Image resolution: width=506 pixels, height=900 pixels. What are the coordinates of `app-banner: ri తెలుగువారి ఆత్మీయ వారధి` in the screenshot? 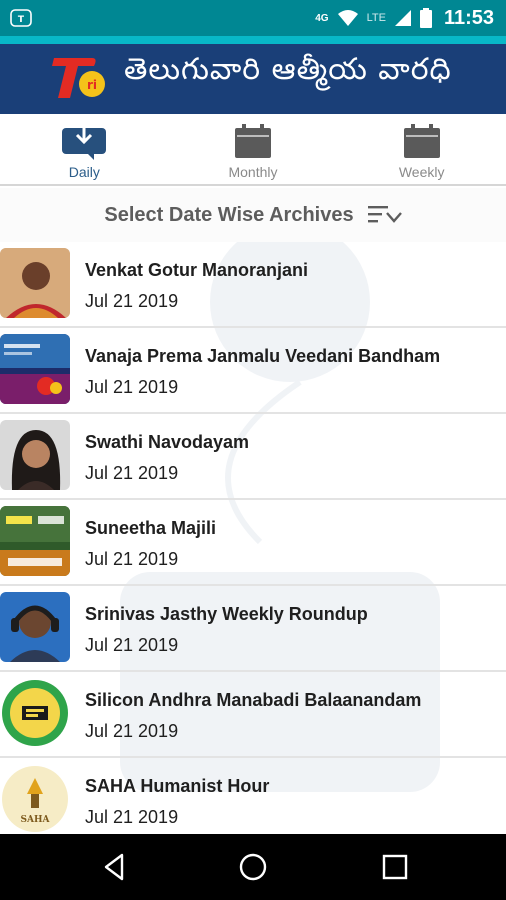 It's located at (253, 75).